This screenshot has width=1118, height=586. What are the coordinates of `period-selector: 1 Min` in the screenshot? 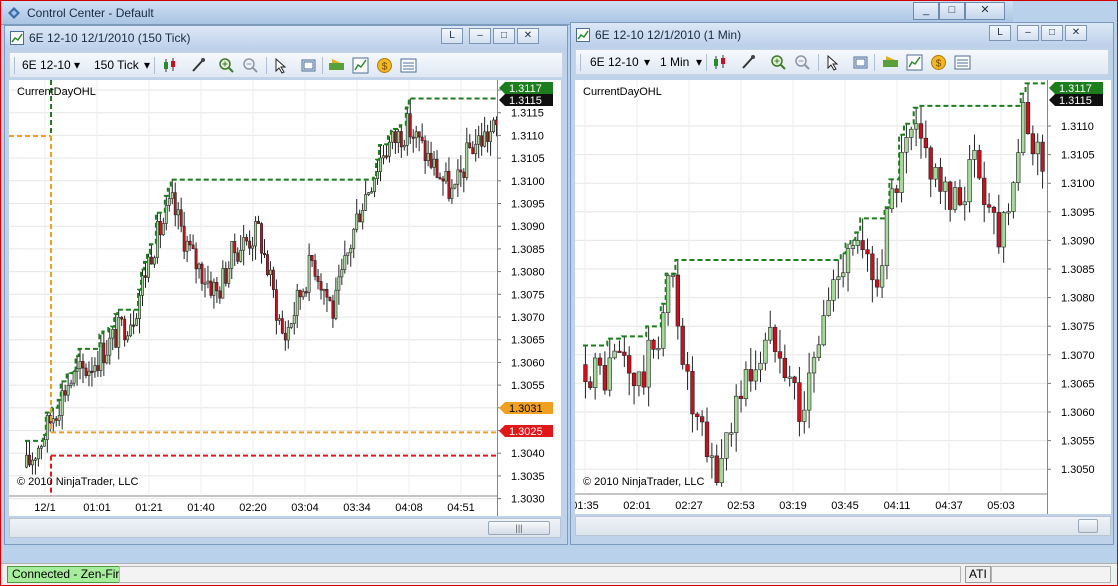 It's located at (674, 62).